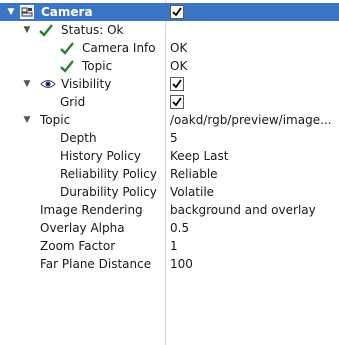 The height and width of the screenshot is (345, 339). What do you see at coordinates (101, 156) in the screenshot?
I see `history-policy-label: History Policy` at bounding box center [101, 156].